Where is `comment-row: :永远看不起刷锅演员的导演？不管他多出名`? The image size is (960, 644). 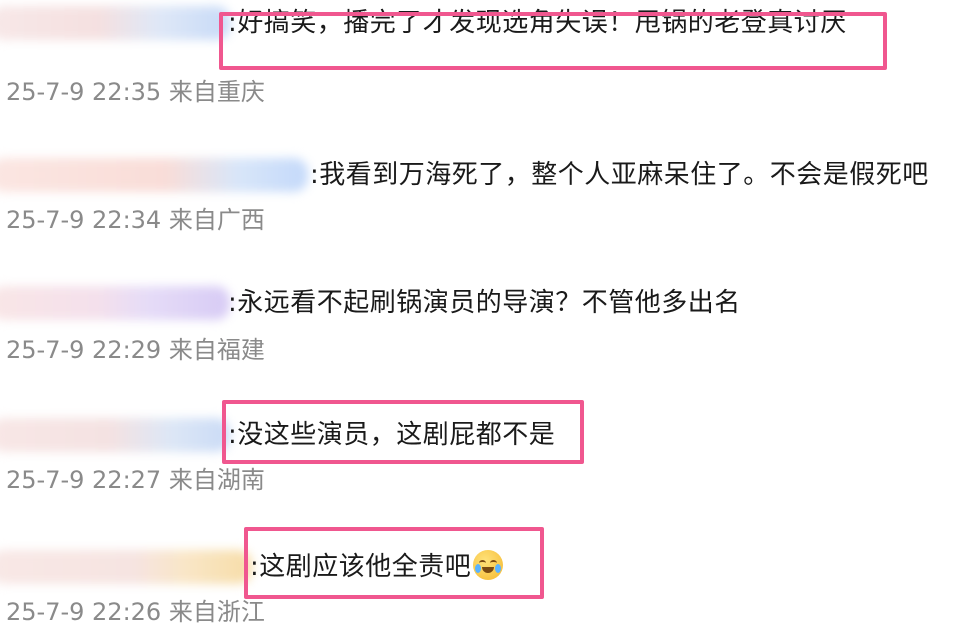
comment-row: :永远看不起刷锅演员的导演？不管他多出名 is located at coordinates (480, 303).